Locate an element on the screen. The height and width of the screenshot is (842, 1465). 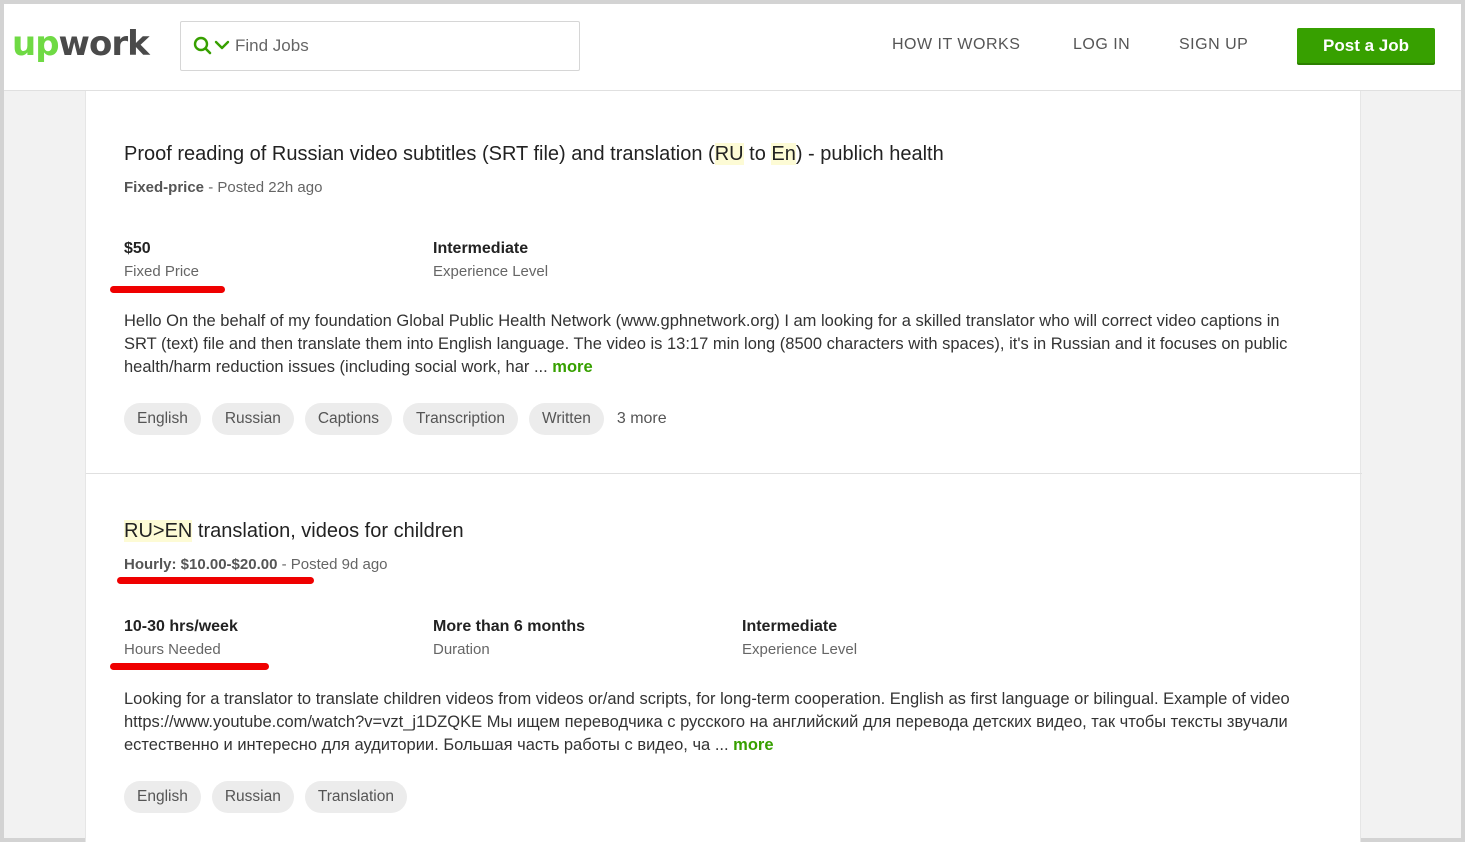
posted-time: - Posted 9d ago is located at coordinates (332, 564).